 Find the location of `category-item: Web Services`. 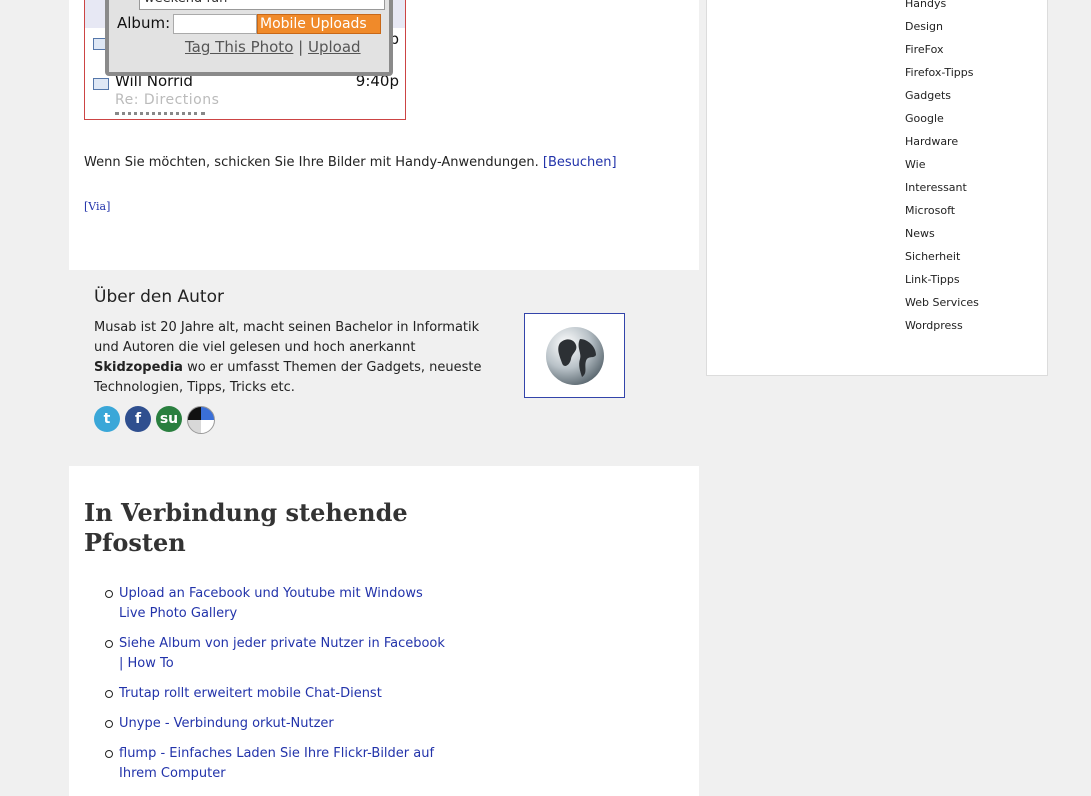

category-item: Web Services is located at coordinates (942, 302).